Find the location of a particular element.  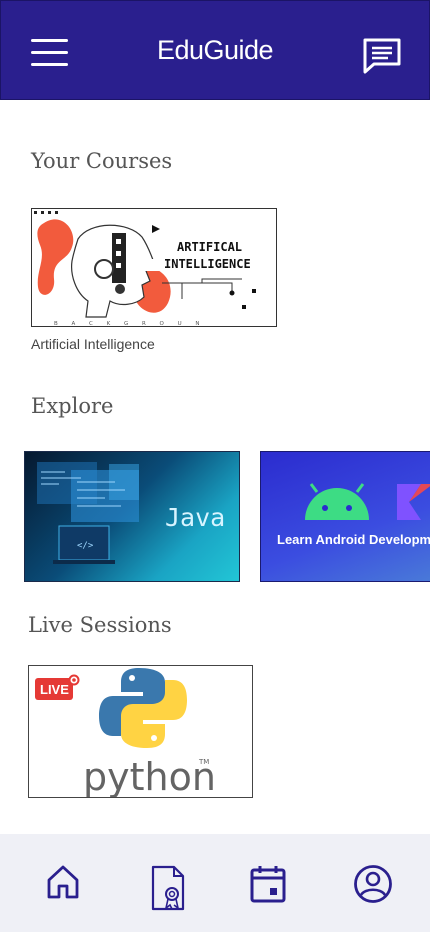

java-label: Java is located at coordinates (195, 517).